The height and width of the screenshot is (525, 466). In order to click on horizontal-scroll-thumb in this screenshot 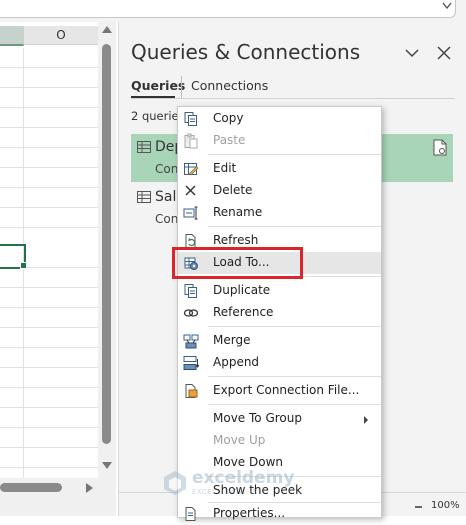, I will do `click(31, 487)`.